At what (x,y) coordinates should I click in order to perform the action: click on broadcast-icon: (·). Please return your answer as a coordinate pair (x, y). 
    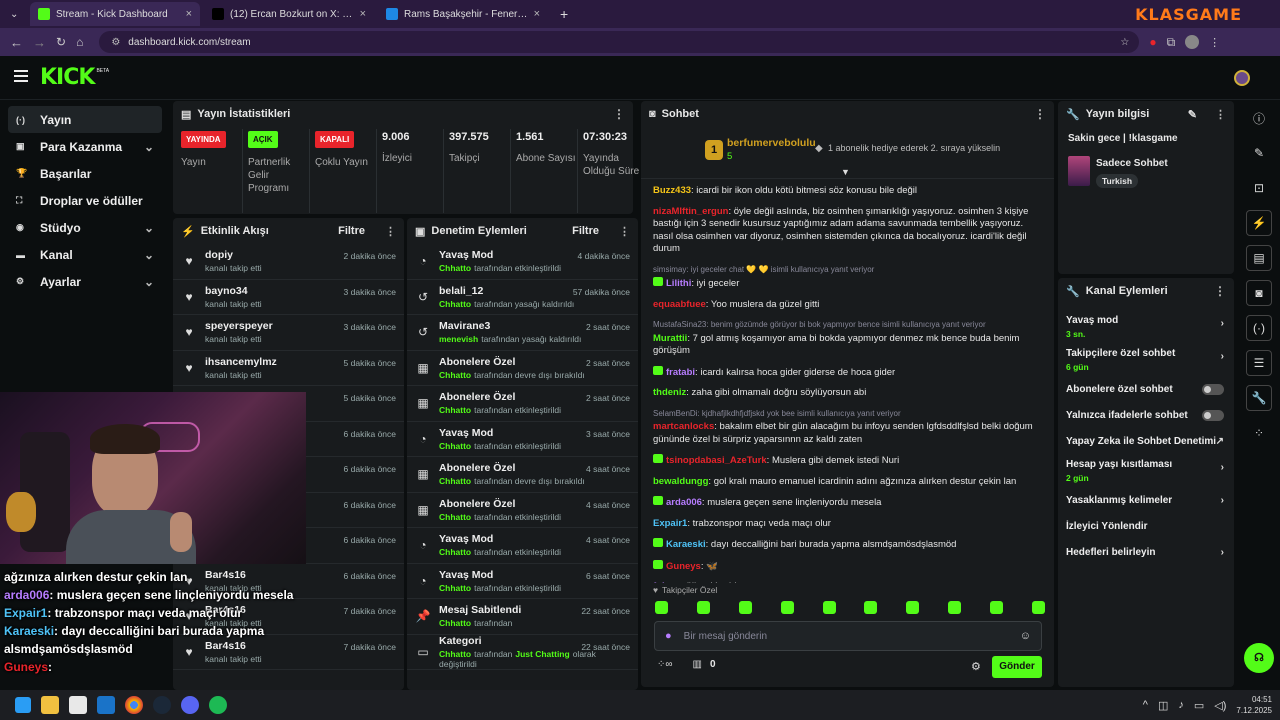
    Looking at the image, I should click on (1259, 328).